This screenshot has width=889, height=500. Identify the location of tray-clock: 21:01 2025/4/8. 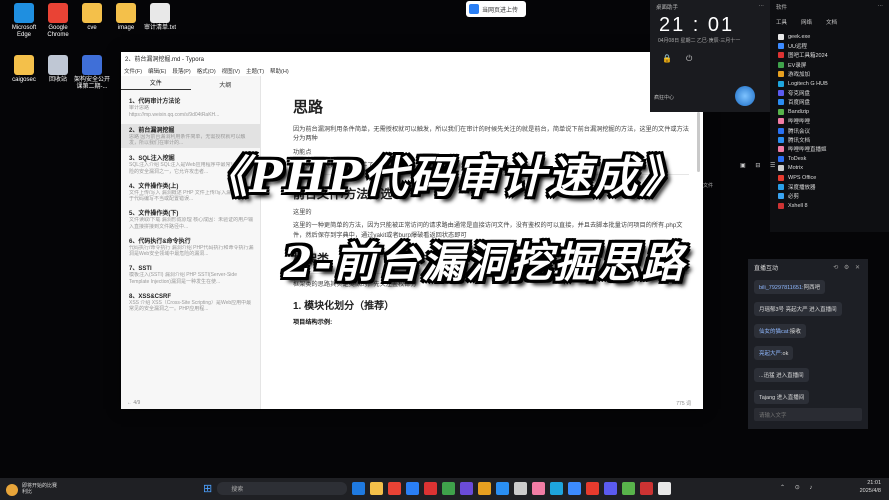
(870, 487).